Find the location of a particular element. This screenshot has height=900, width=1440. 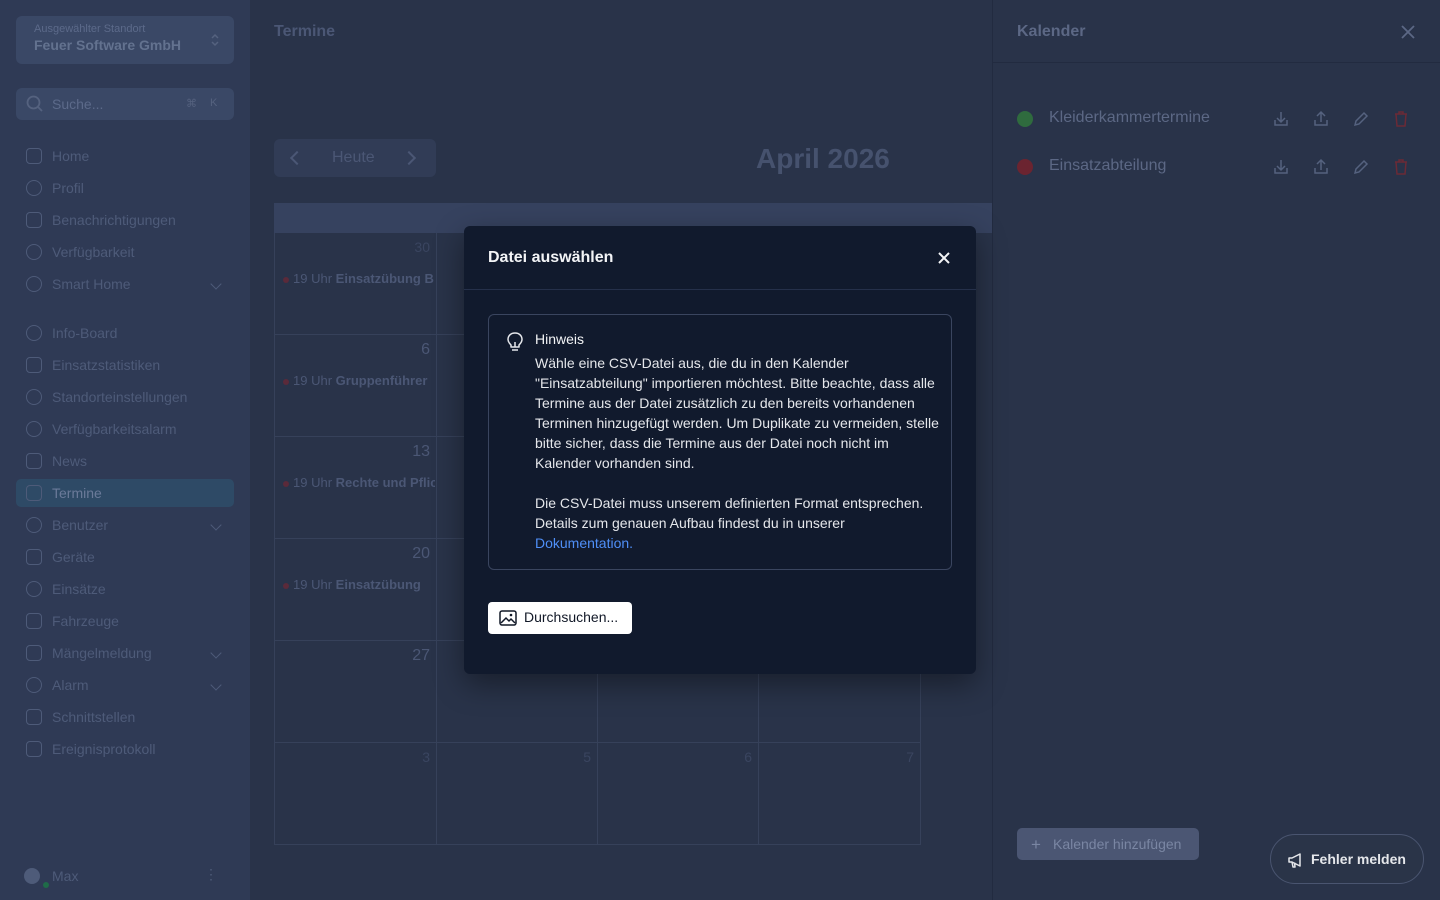

image-icon is located at coordinates (508, 618).